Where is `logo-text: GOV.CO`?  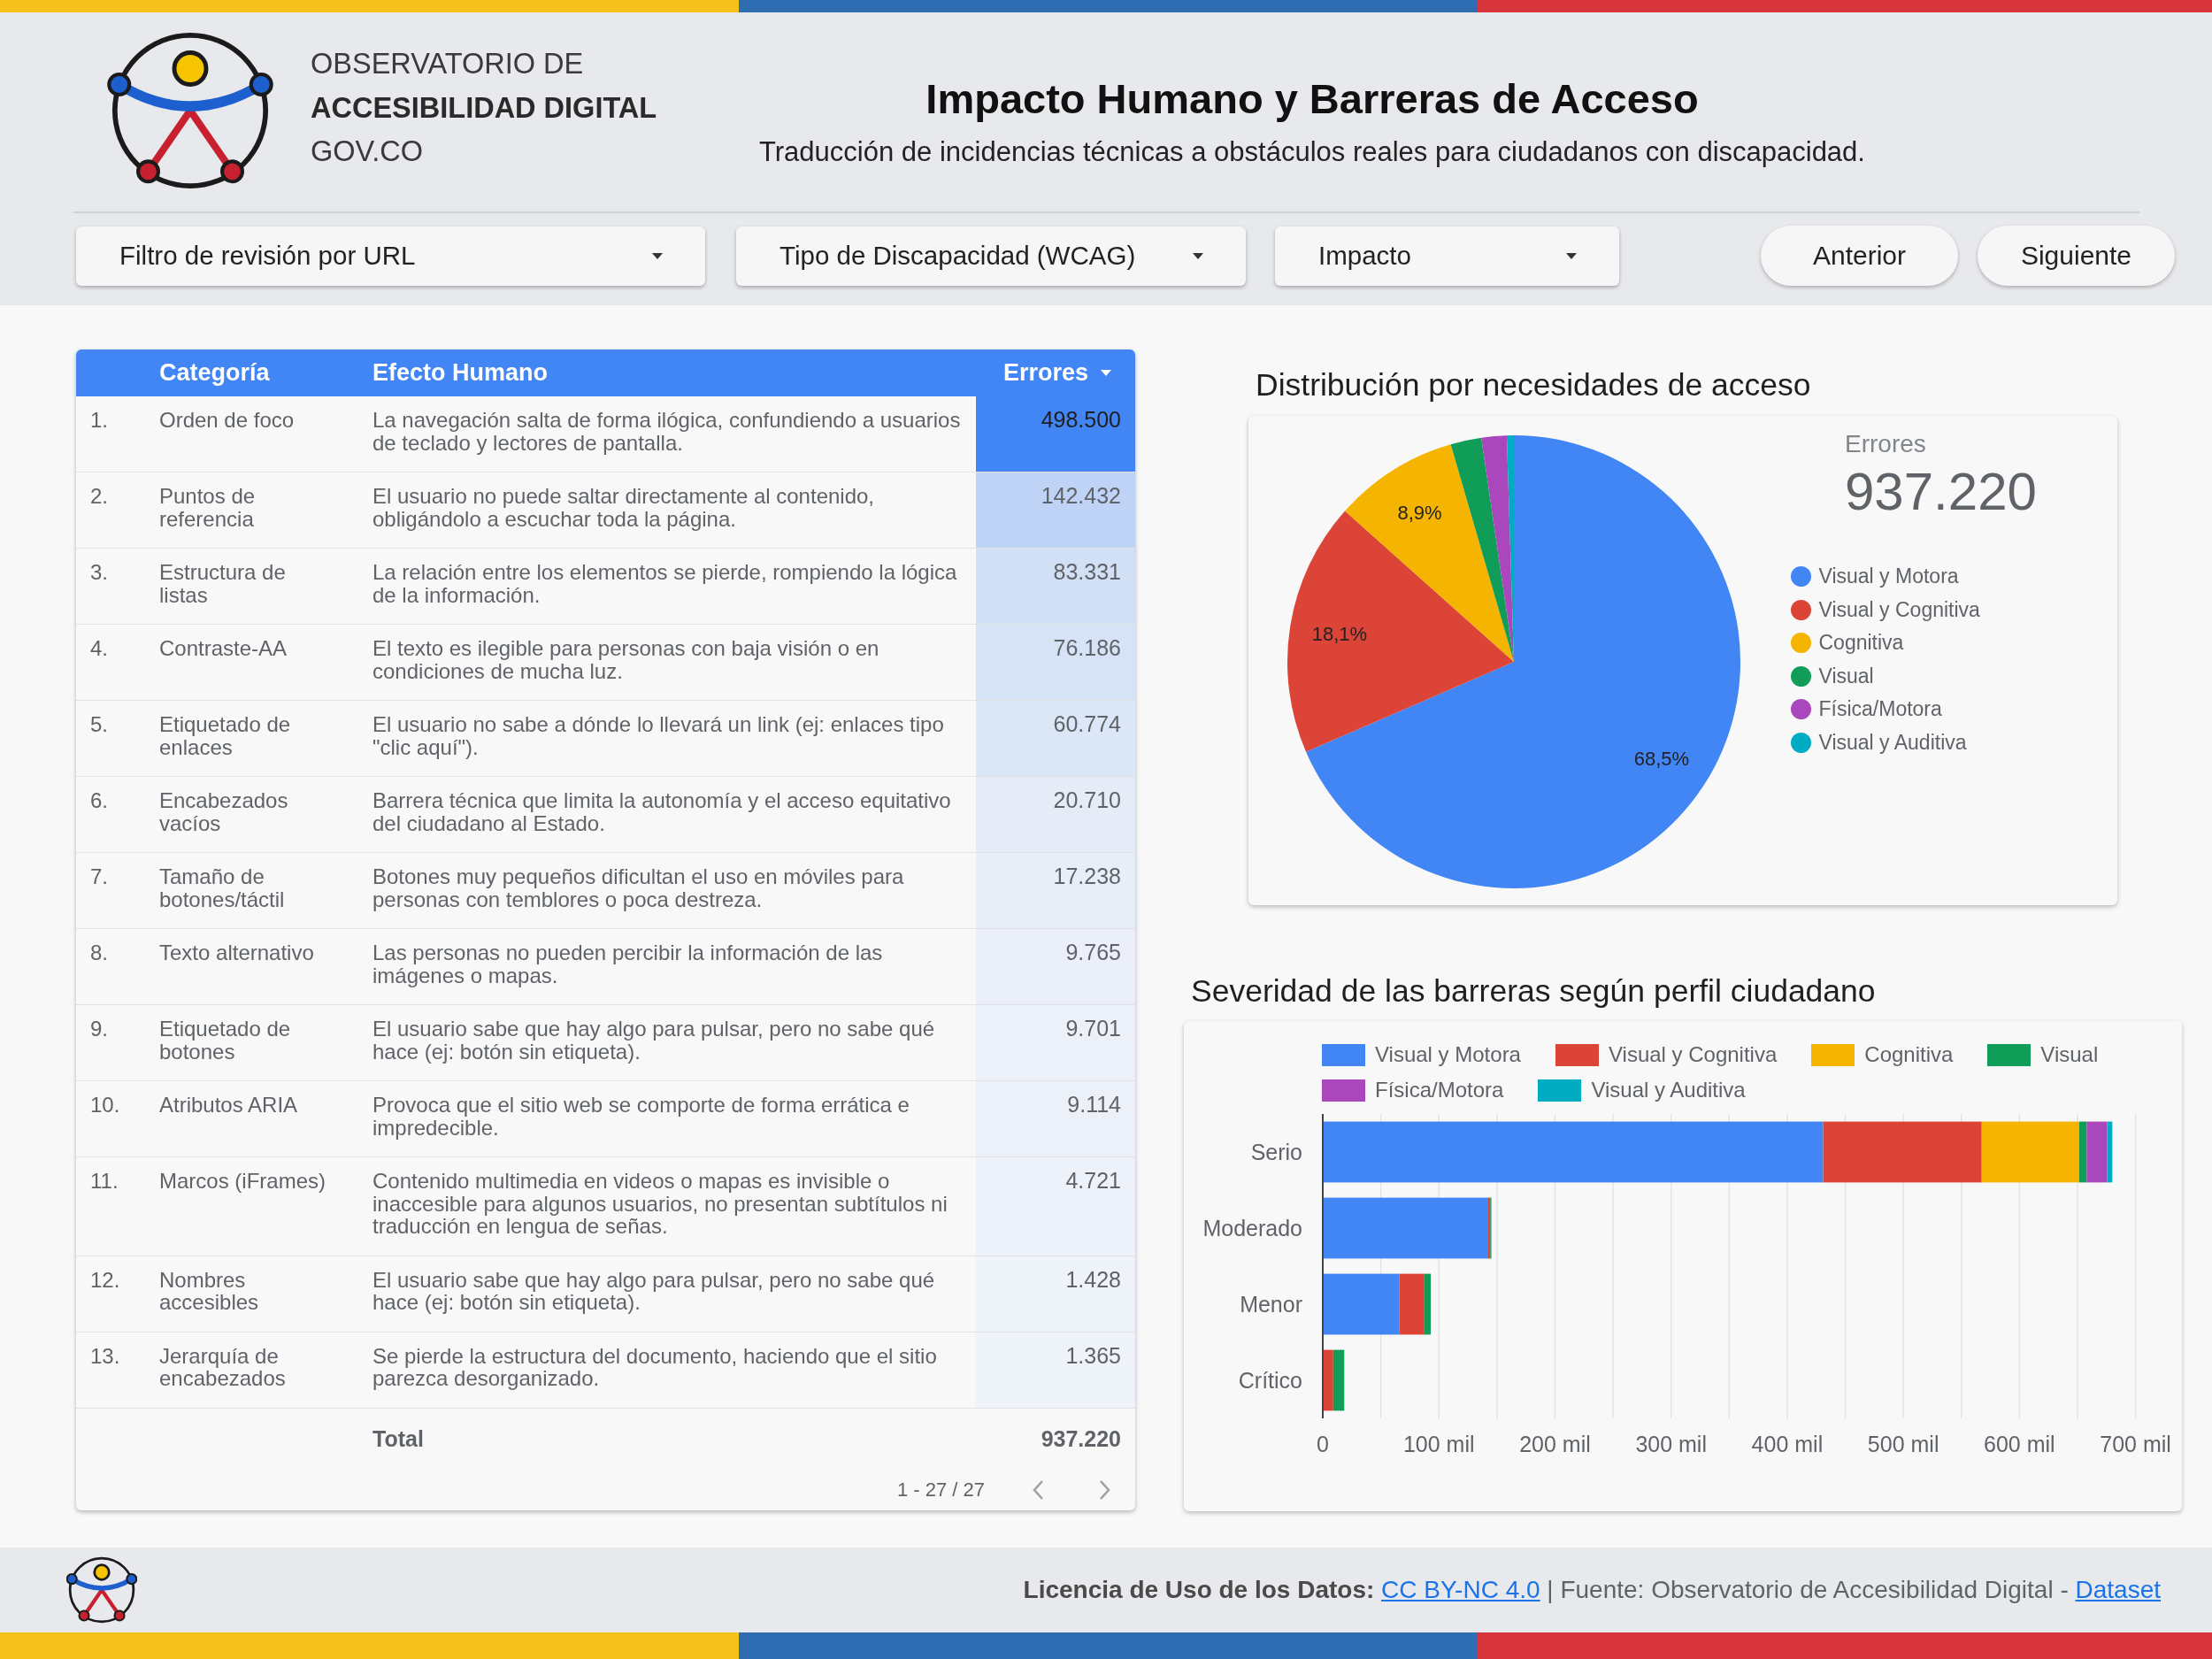 logo-text: GOV.CO is located at coordinates (368, 152).